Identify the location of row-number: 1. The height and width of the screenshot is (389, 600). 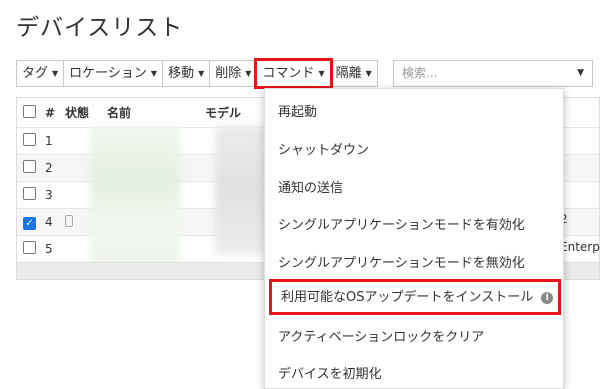
(49, 141).